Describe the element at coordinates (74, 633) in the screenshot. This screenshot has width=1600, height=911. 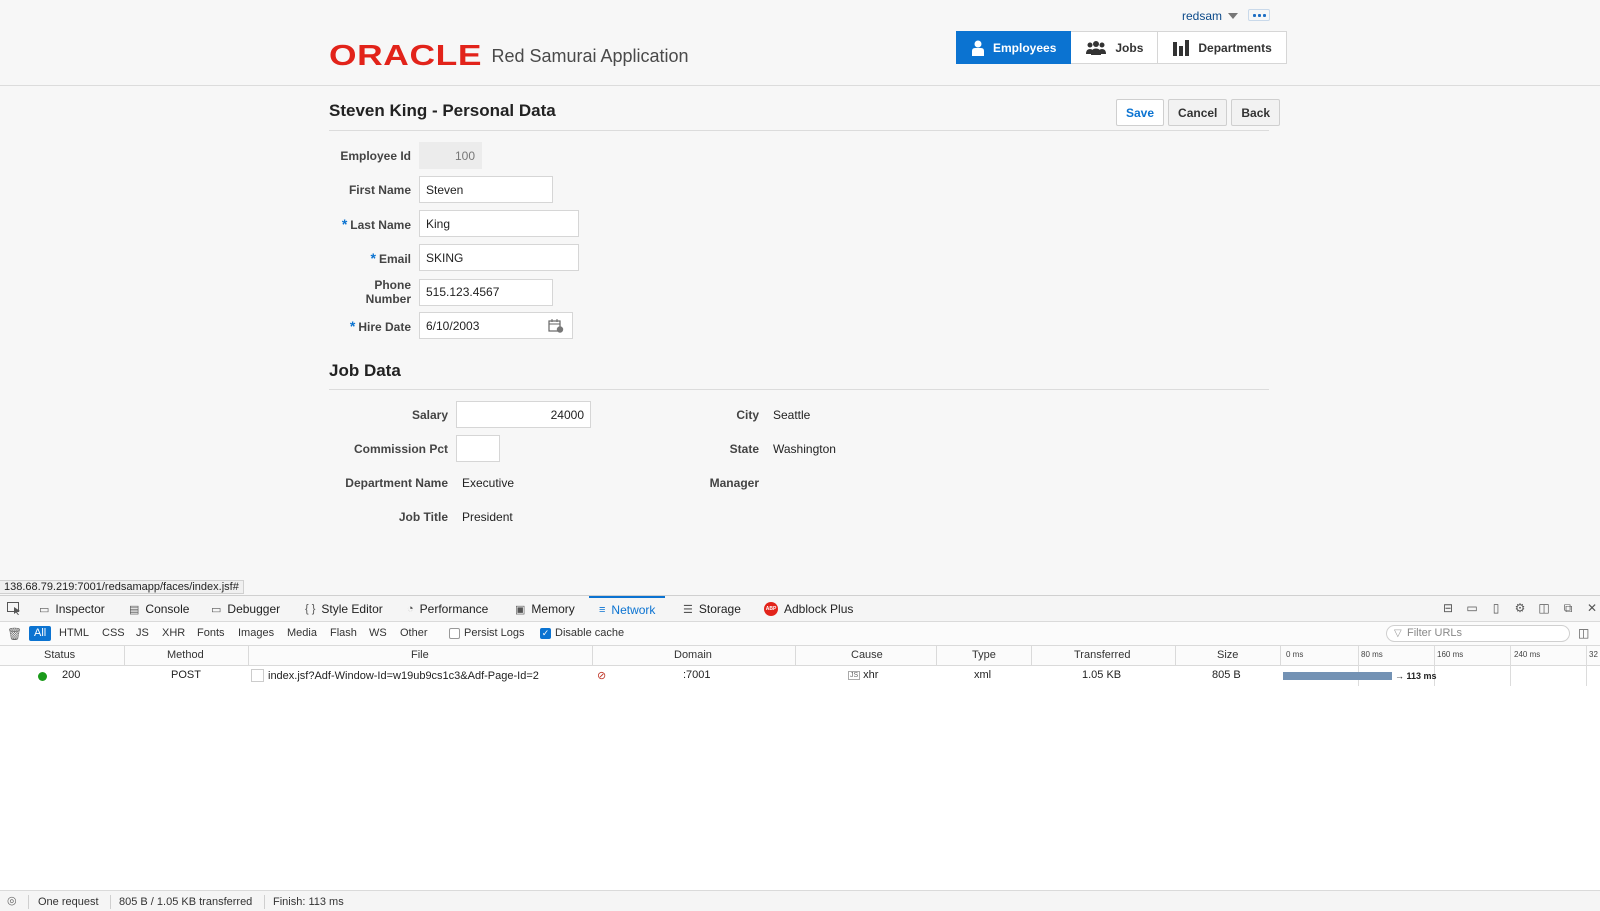
I see `filter-html: HTML` at that location.